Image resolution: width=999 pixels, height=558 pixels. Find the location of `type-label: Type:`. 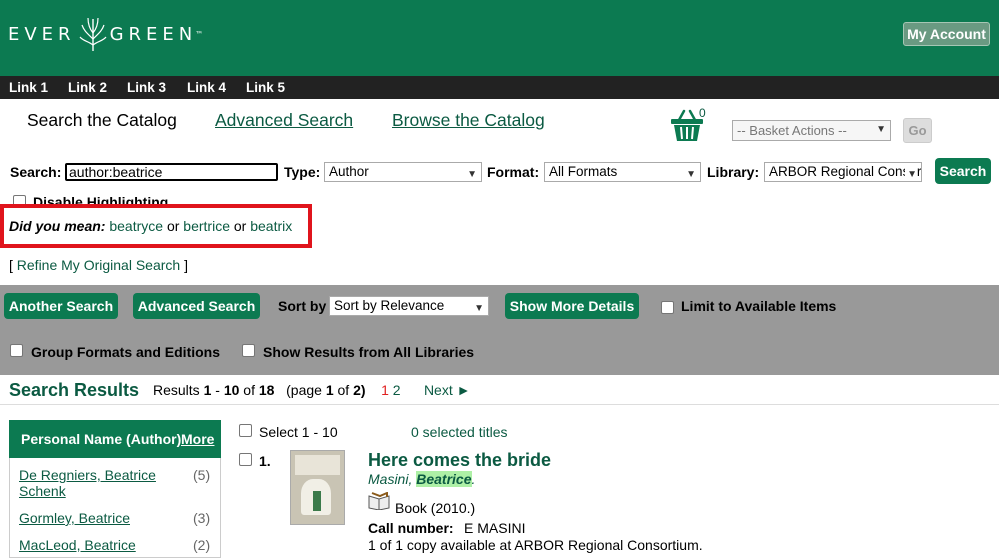

type-label: Type: is located at coordinates (302, 172).